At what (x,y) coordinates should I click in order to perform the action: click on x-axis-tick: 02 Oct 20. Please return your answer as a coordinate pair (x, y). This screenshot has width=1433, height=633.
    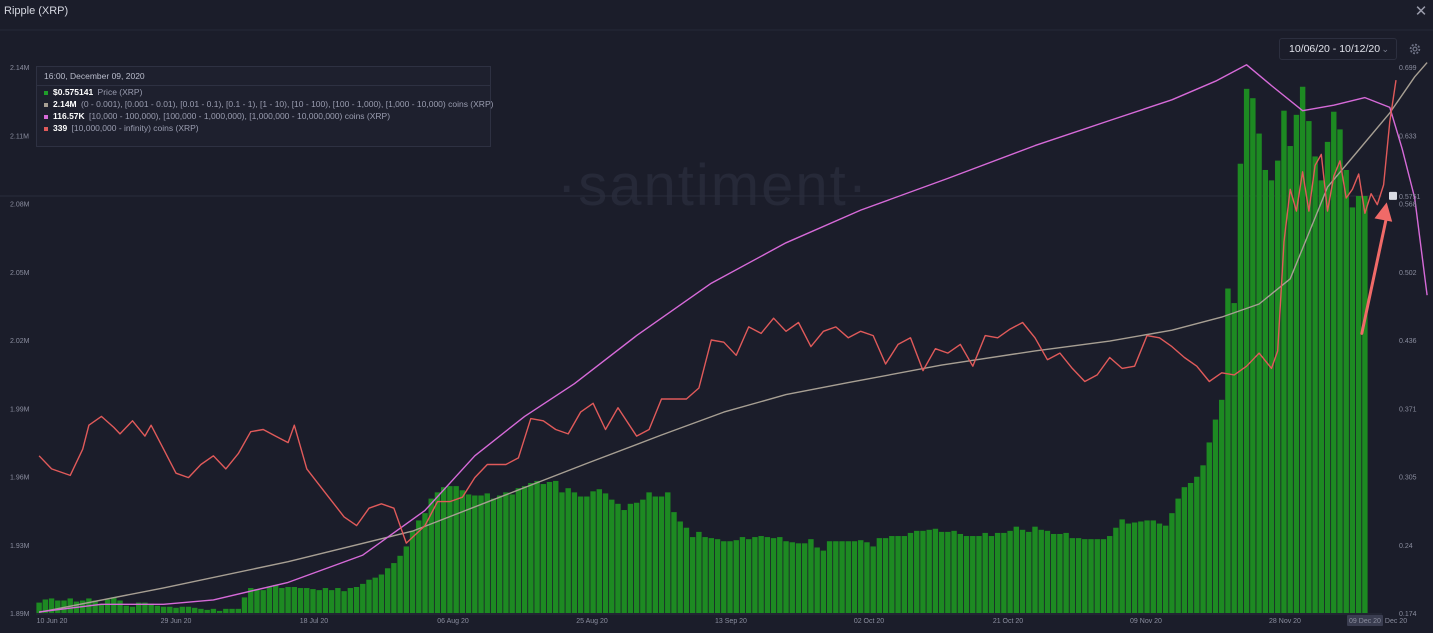
    Looking at the image, I should click on (869, 621).